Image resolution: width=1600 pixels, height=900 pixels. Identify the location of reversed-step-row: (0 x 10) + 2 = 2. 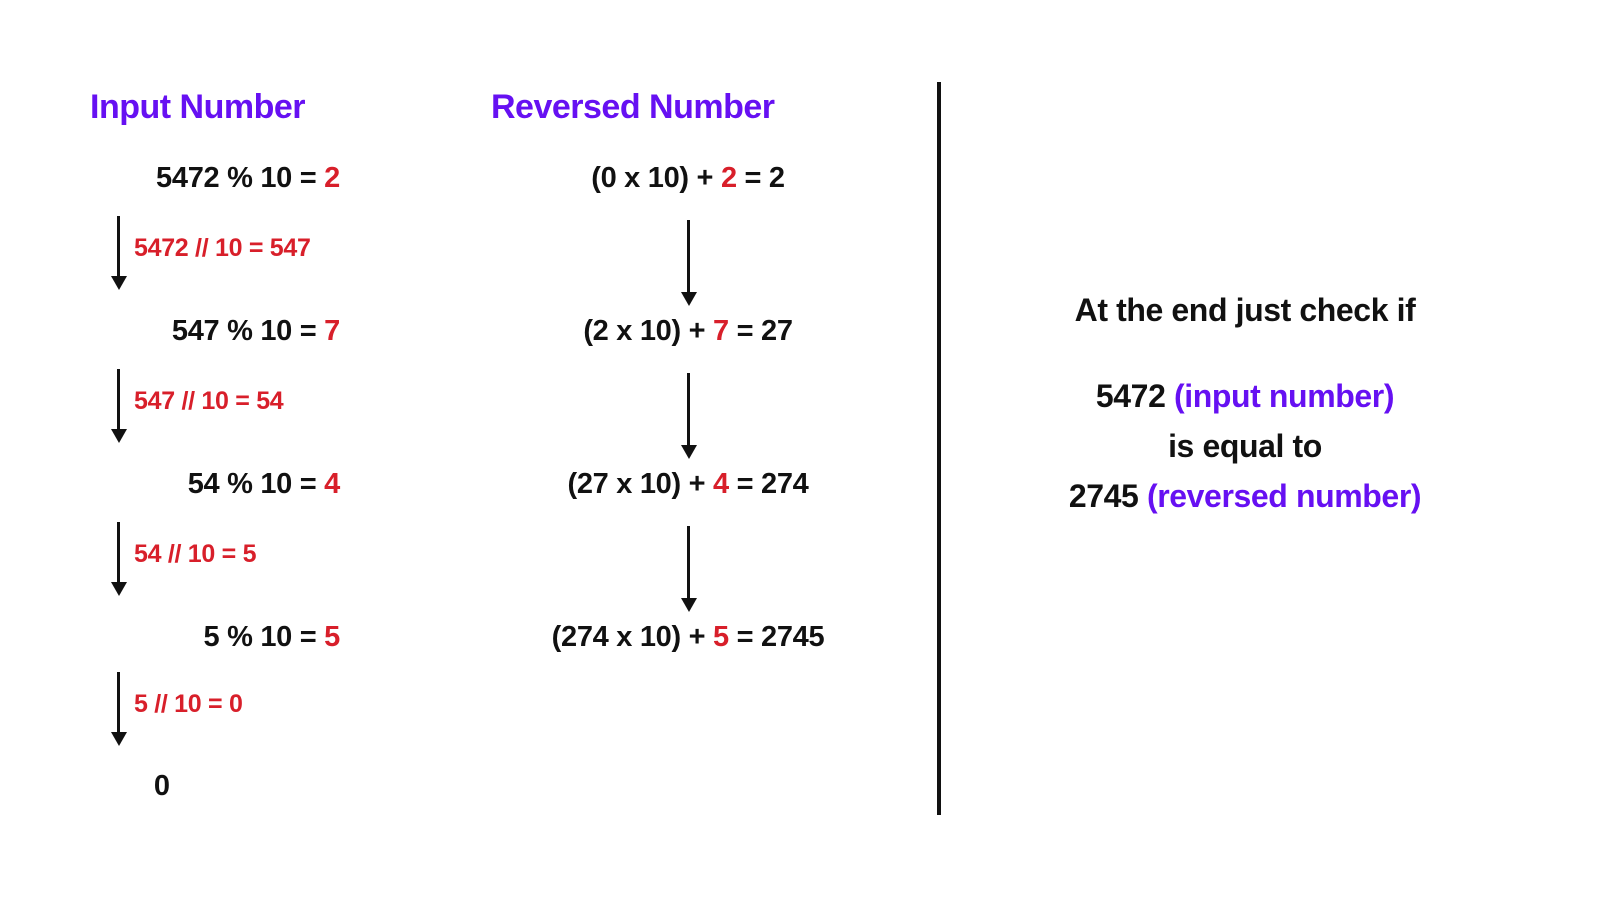
(688, 178).